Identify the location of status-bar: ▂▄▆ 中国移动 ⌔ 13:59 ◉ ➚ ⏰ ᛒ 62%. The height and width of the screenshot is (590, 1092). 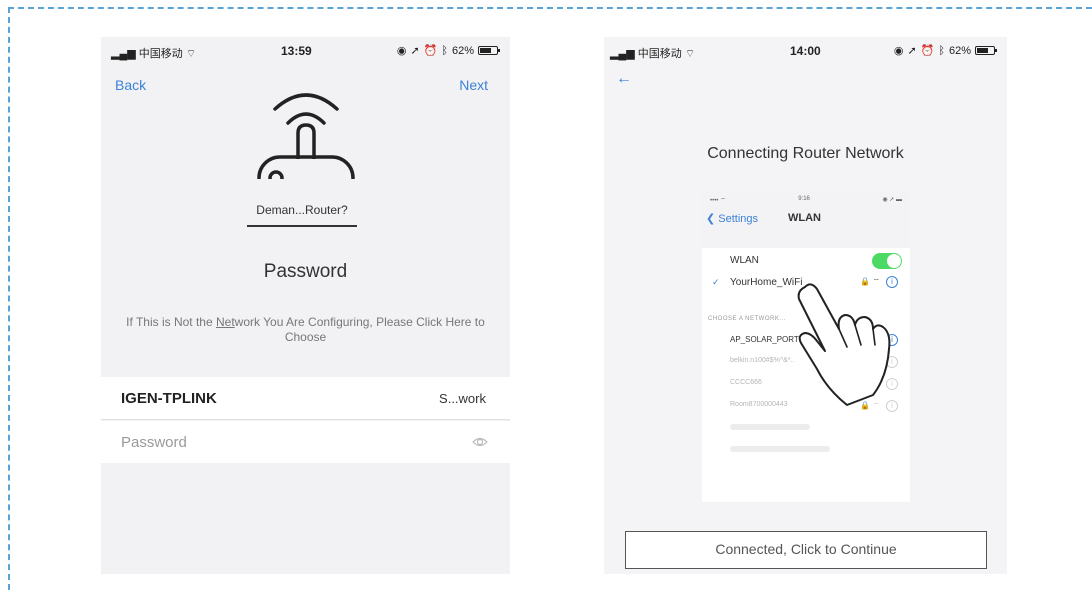
(305, 51).